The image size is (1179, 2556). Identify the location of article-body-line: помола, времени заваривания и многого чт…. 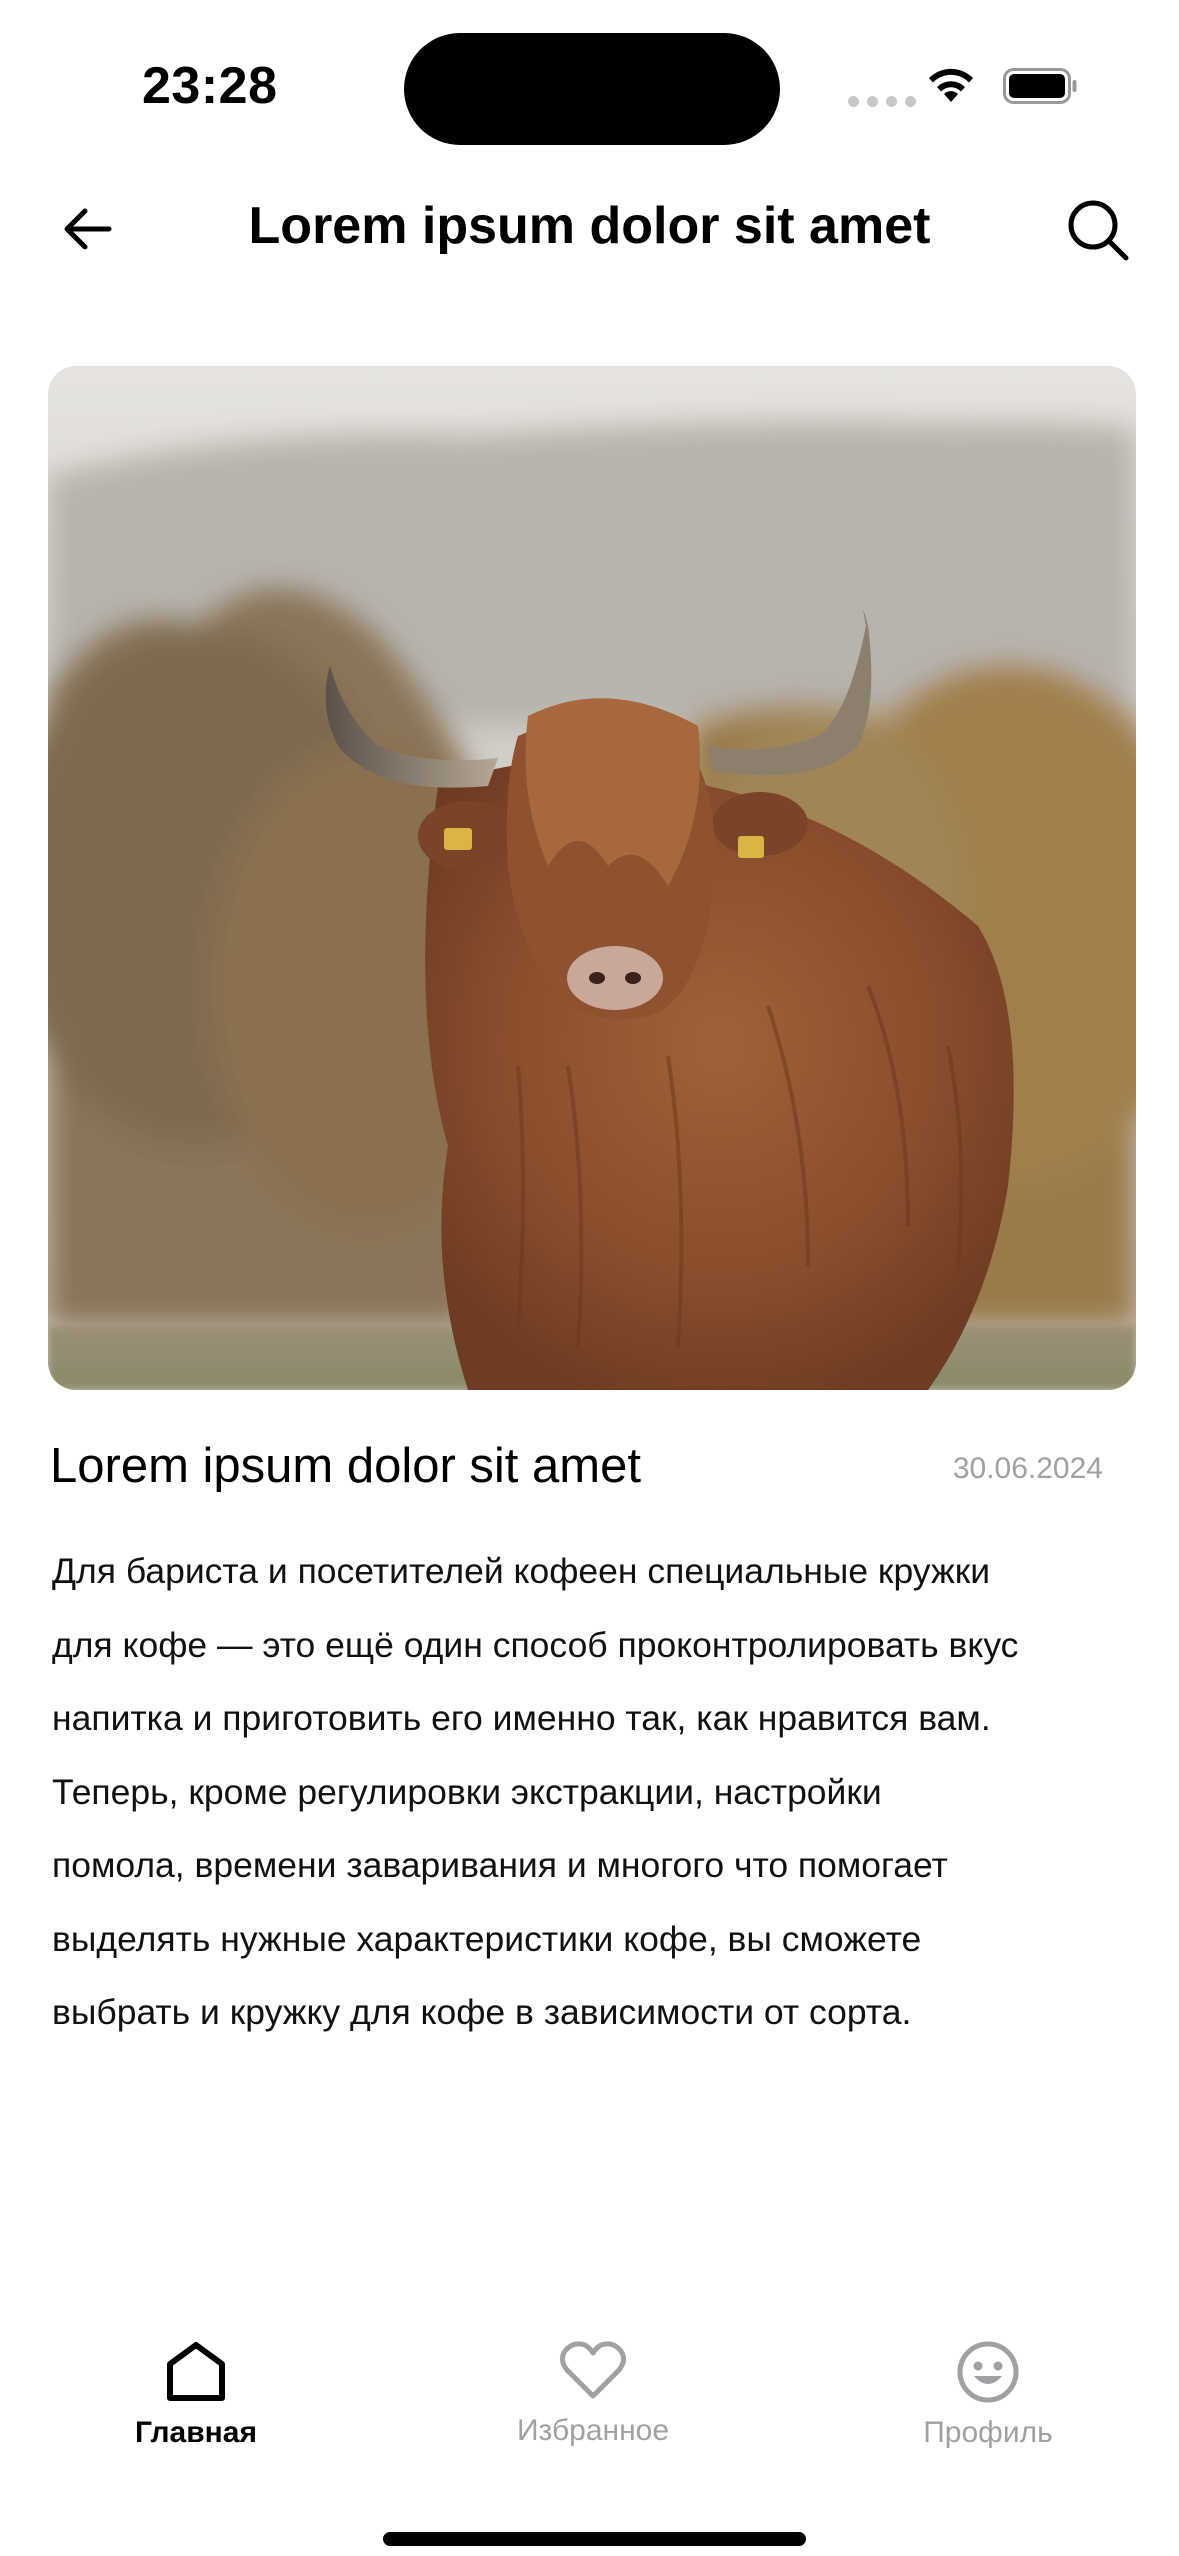
(500, 1865).